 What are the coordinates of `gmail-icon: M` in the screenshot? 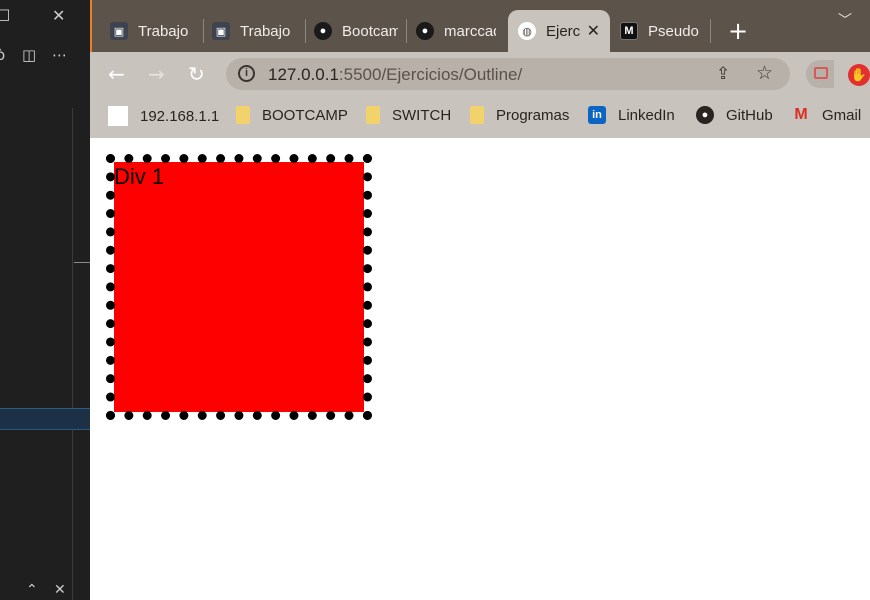 It's located at (801, 114).